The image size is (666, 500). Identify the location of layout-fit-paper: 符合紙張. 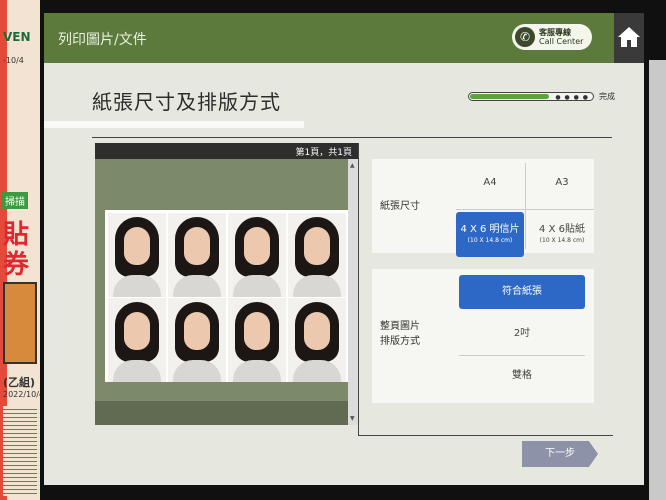
(522, 292).